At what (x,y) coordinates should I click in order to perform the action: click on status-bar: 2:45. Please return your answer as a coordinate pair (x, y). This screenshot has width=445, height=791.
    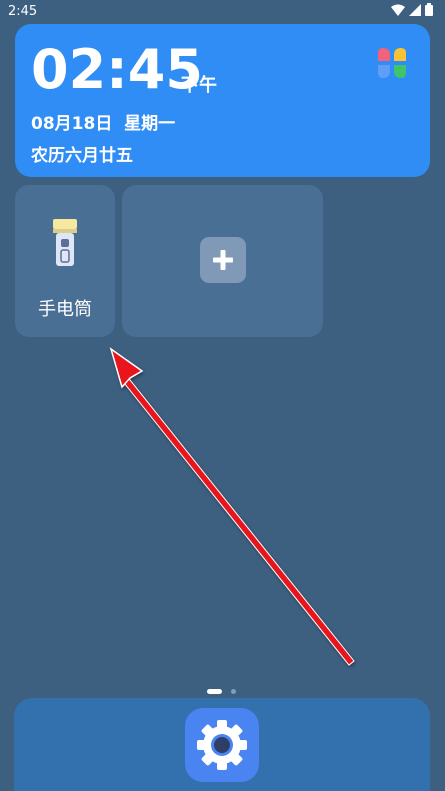
    Looking at the image, I should click on (222, 12).